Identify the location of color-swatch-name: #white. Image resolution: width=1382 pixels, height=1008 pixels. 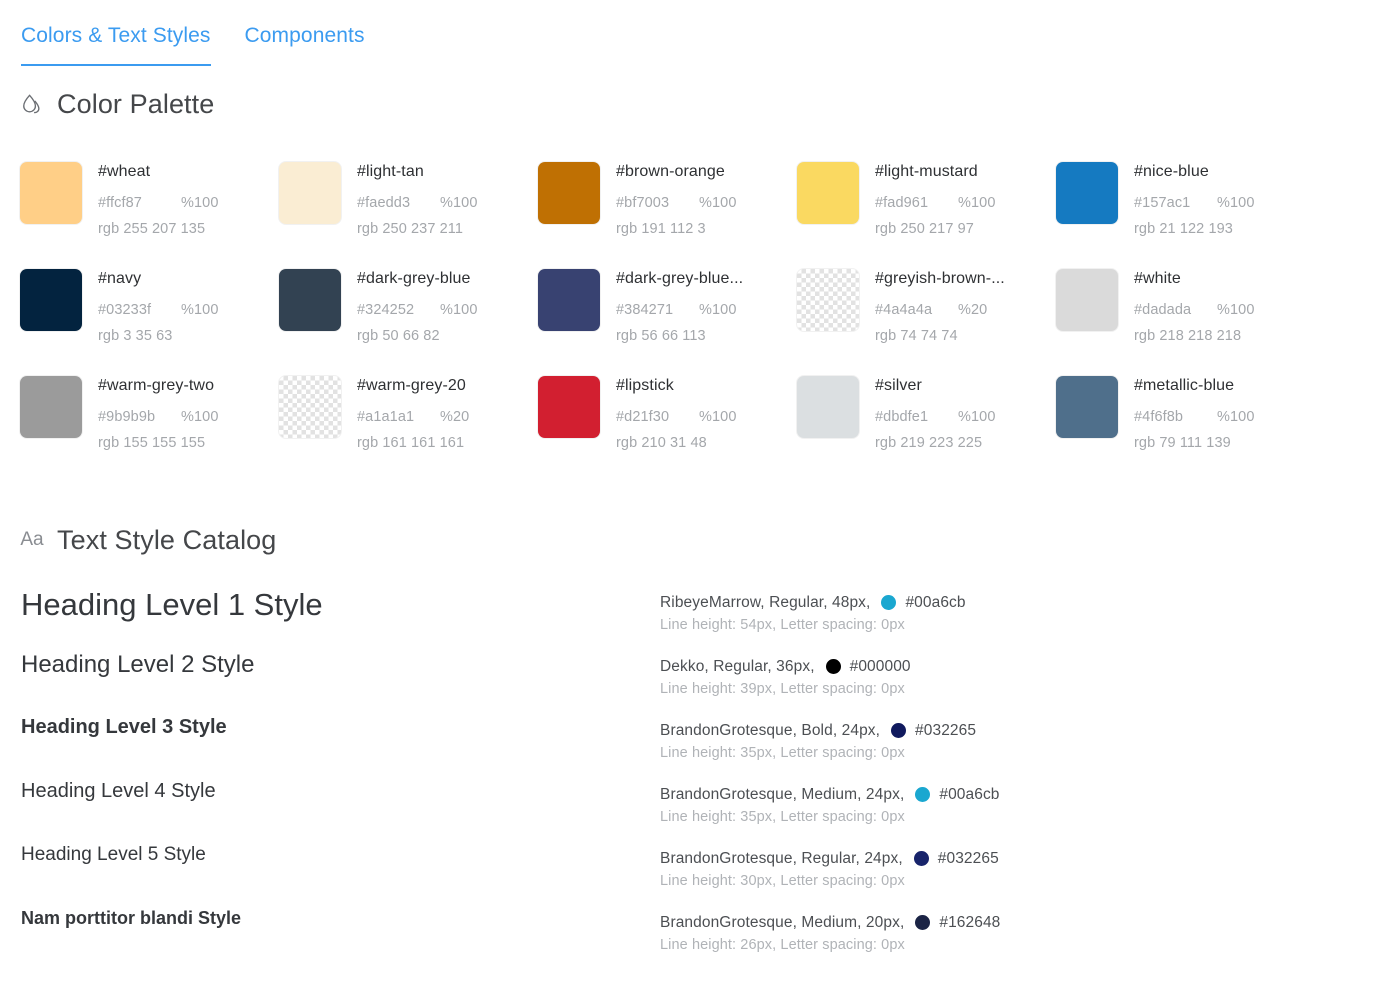
(1157, 278).